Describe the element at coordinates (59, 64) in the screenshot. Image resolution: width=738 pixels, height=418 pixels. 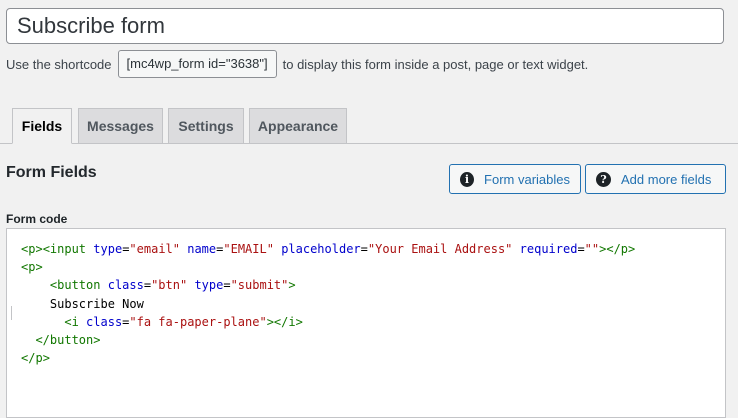
I see `shortcode-prefix: Use the shortcode` at that location.